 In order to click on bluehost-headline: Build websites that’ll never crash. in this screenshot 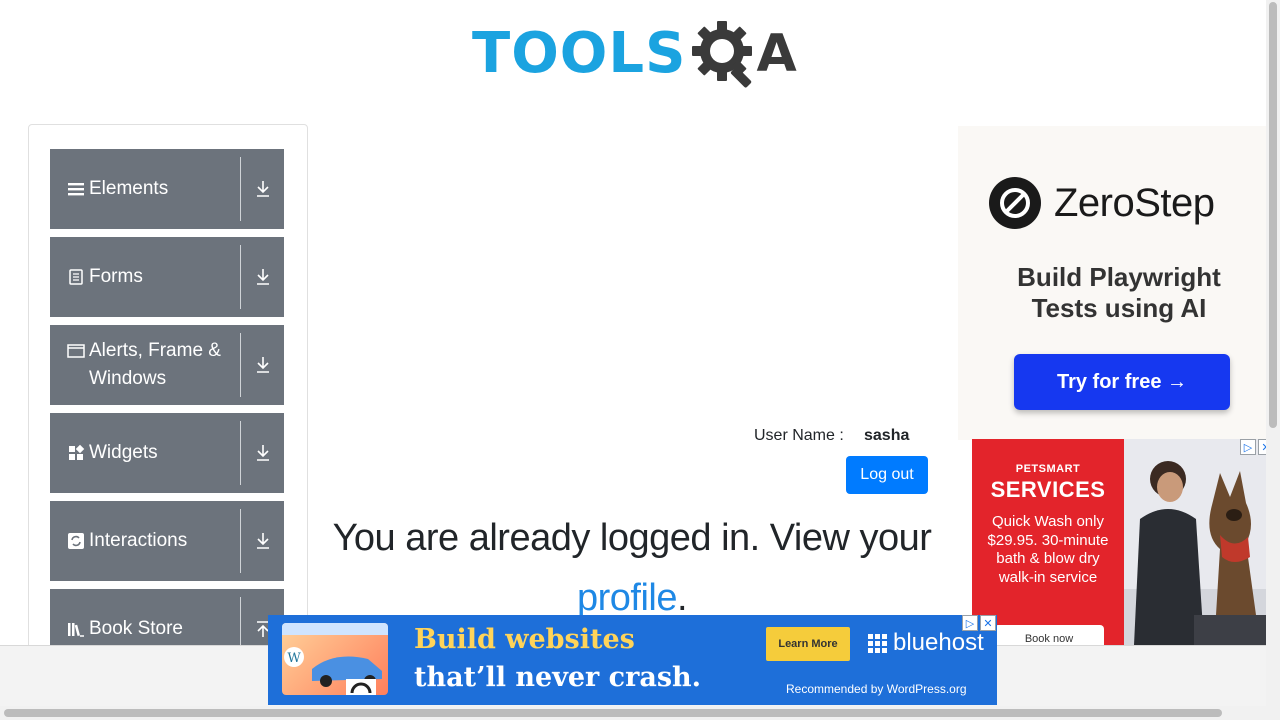, I will do `click(557, 659)`.